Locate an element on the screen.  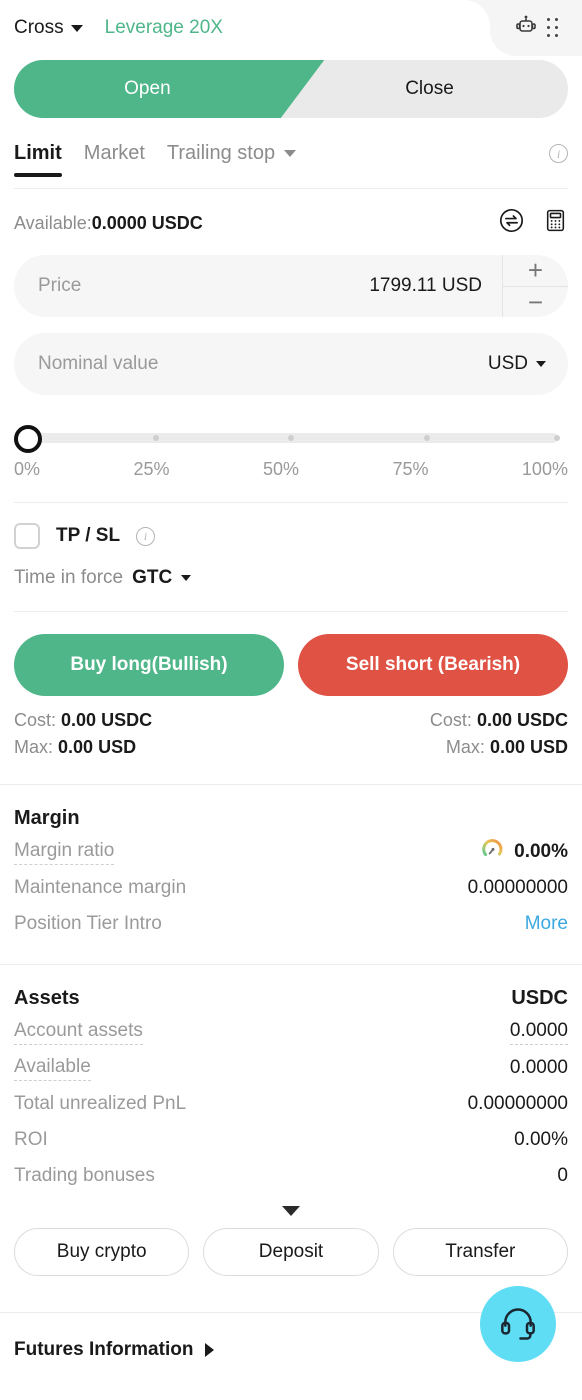
slider-tick-labels: 0% 25% 50% 75% 100% is located at coordinates (291, 469).